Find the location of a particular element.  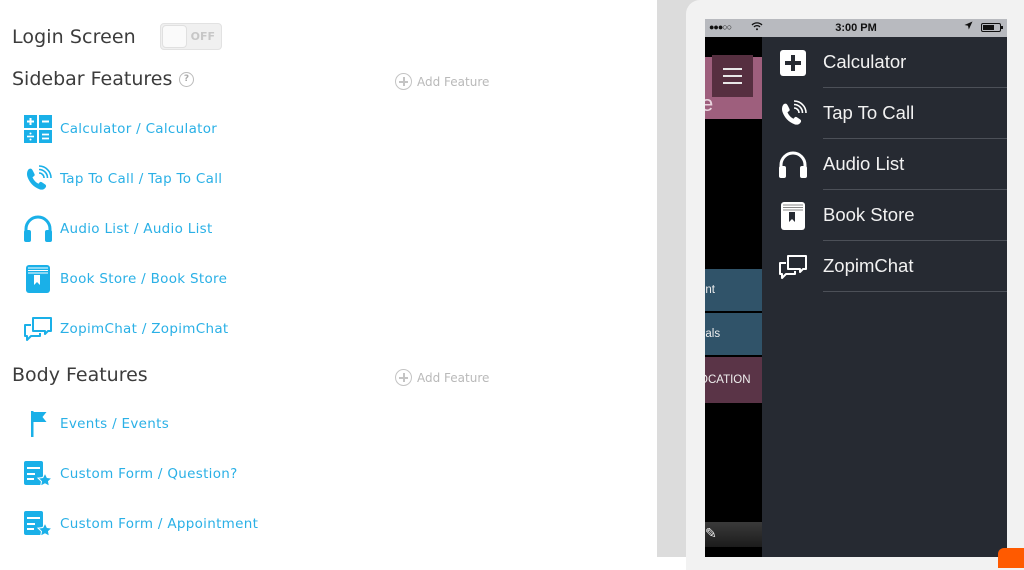

calculator-icon is located at coordinates (38, 129).